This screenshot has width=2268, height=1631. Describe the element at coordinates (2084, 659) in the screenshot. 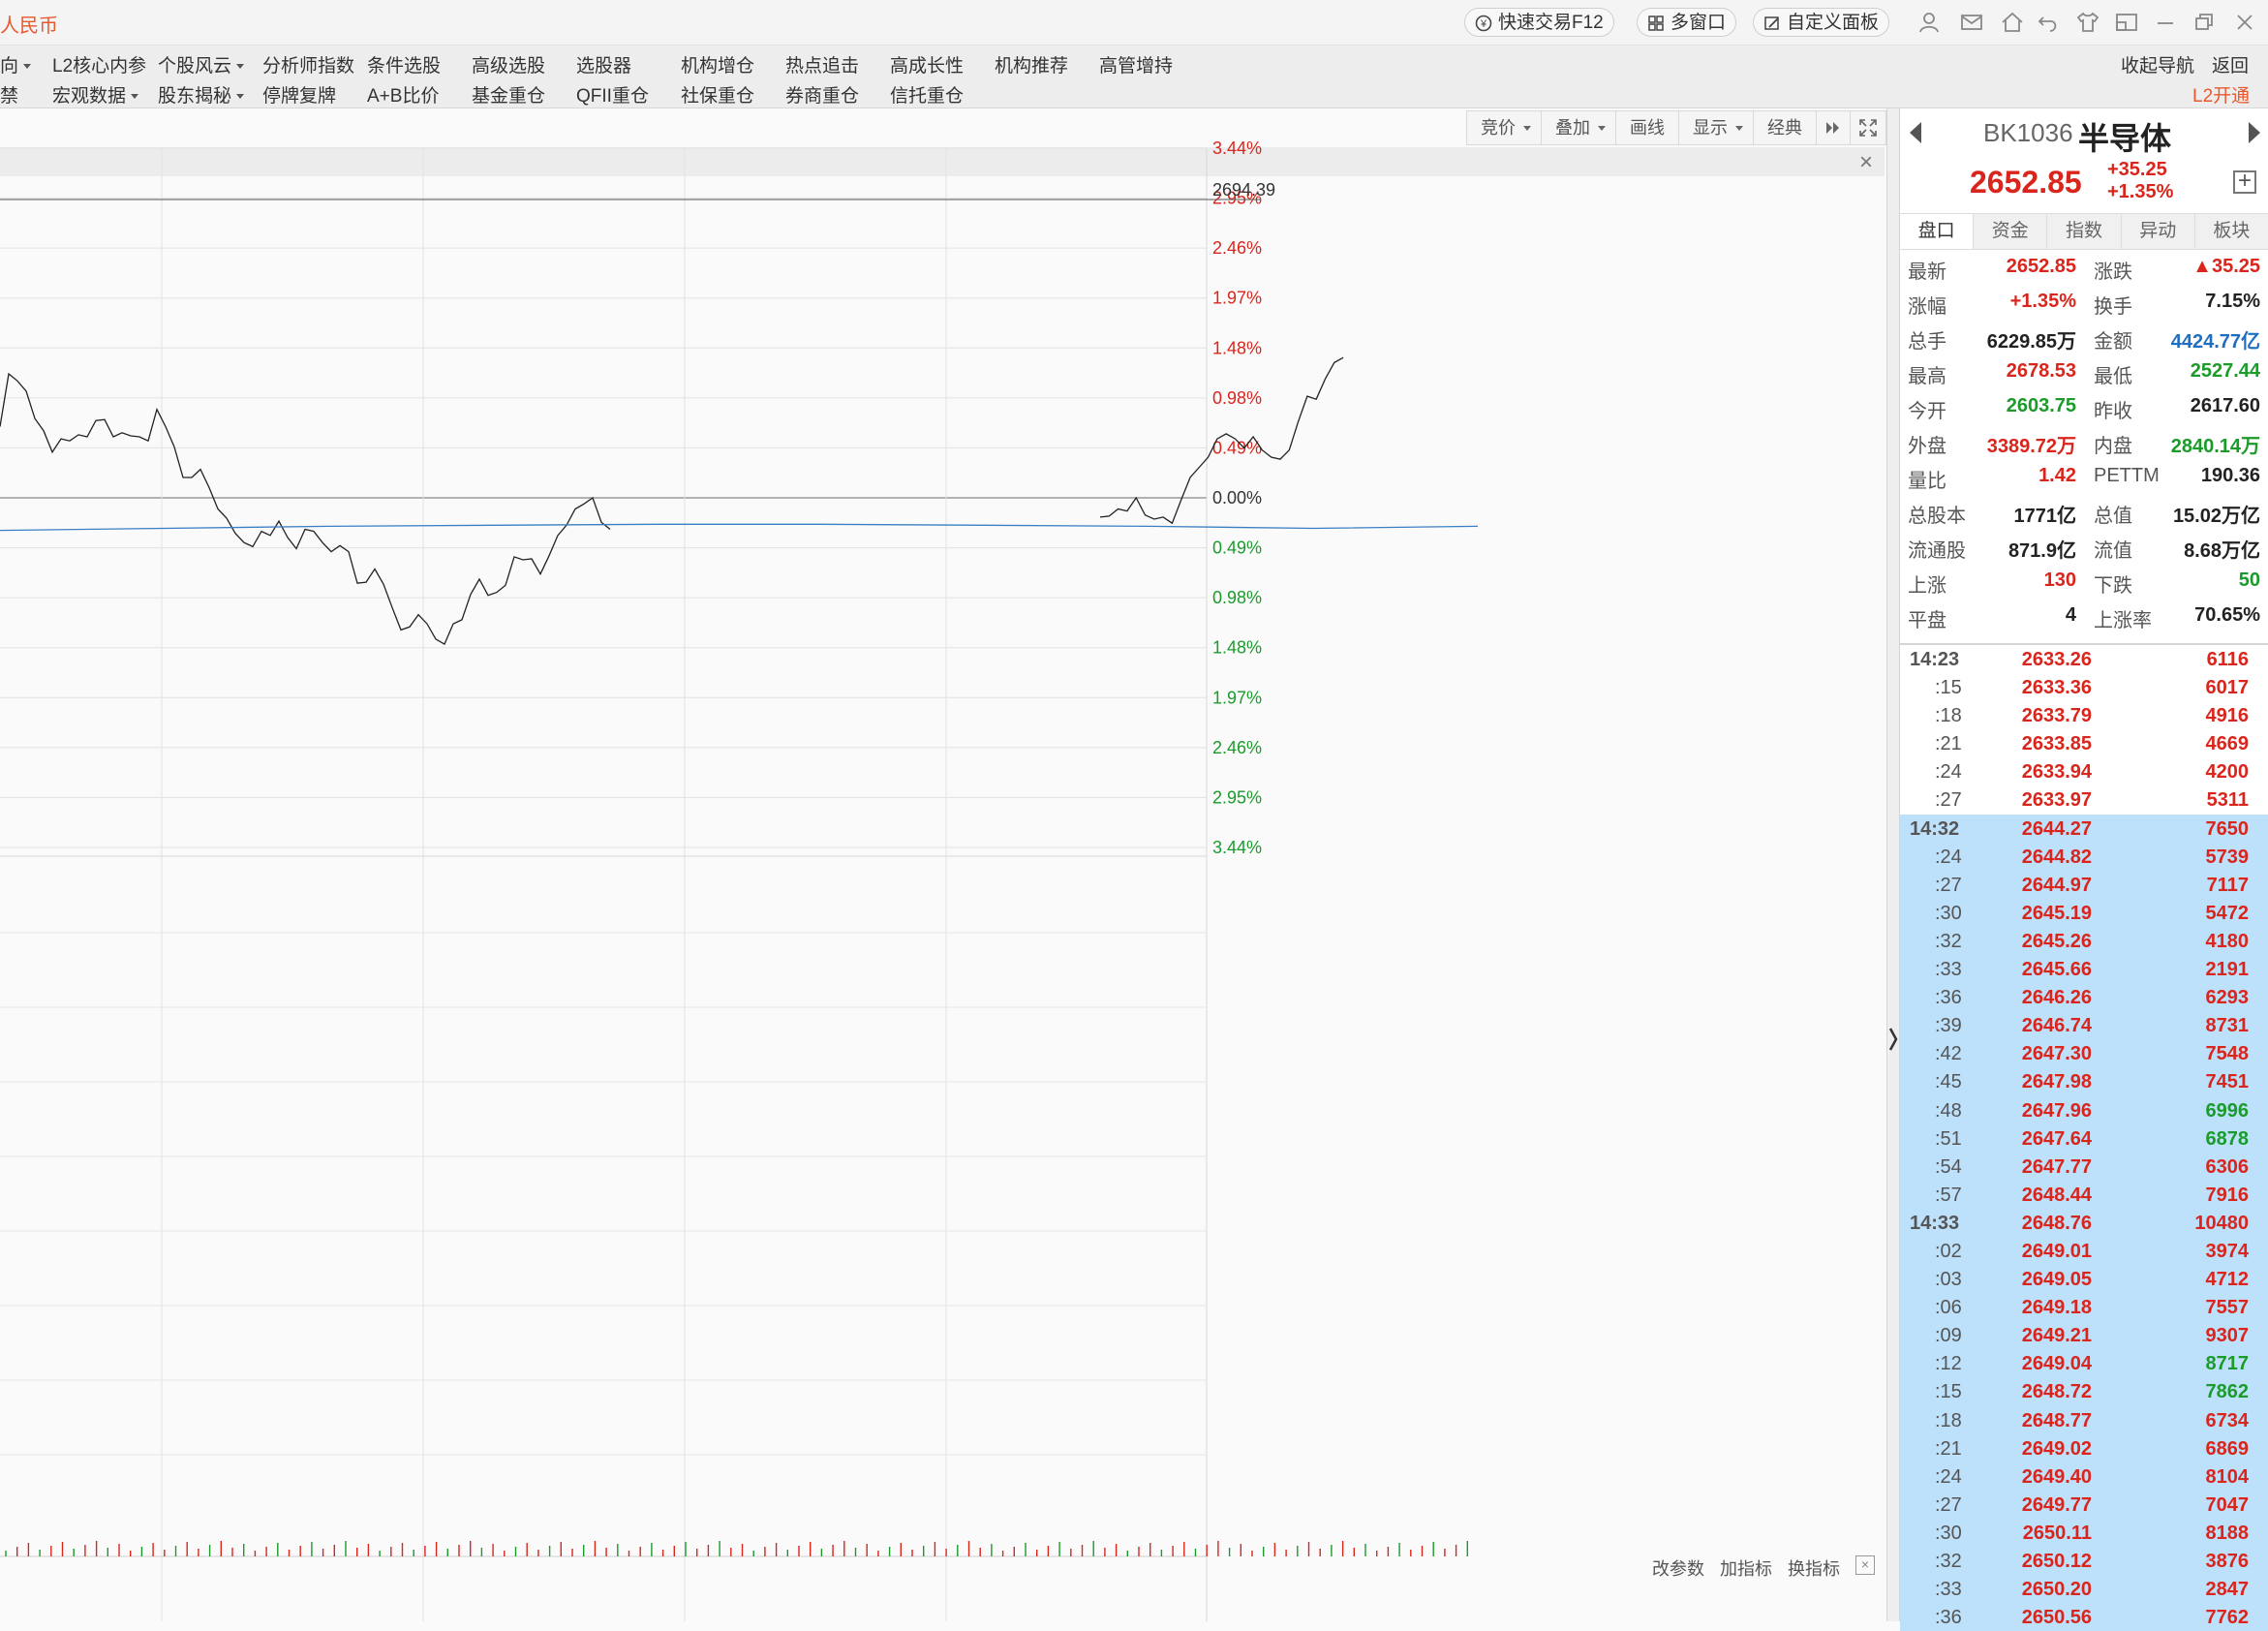

I see `tick-row: 14:23 2633.26 6116` at that location.